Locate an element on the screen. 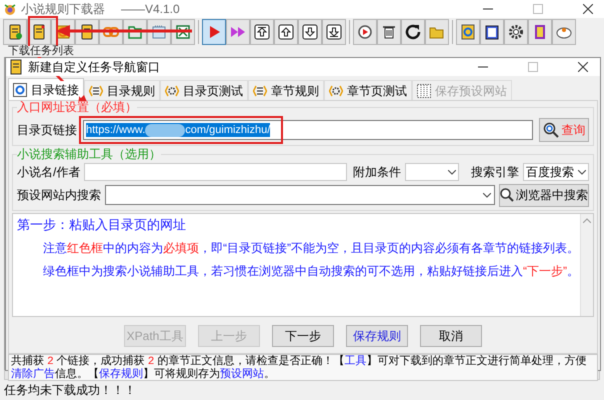 Image resolution: width=604 pixels, height=400 pixels. settings-icon is located at coordinates (516, 32).